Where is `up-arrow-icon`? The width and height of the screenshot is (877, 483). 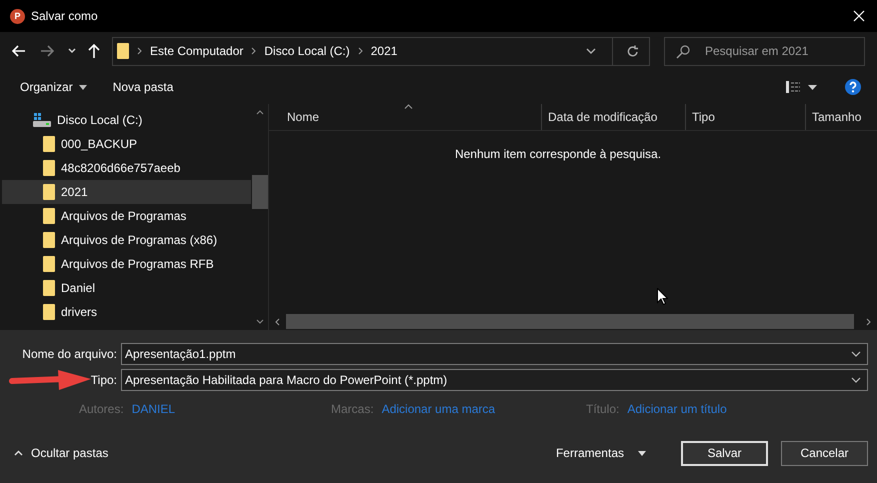 up-arrow-icon is located at coordinates (94, 51).